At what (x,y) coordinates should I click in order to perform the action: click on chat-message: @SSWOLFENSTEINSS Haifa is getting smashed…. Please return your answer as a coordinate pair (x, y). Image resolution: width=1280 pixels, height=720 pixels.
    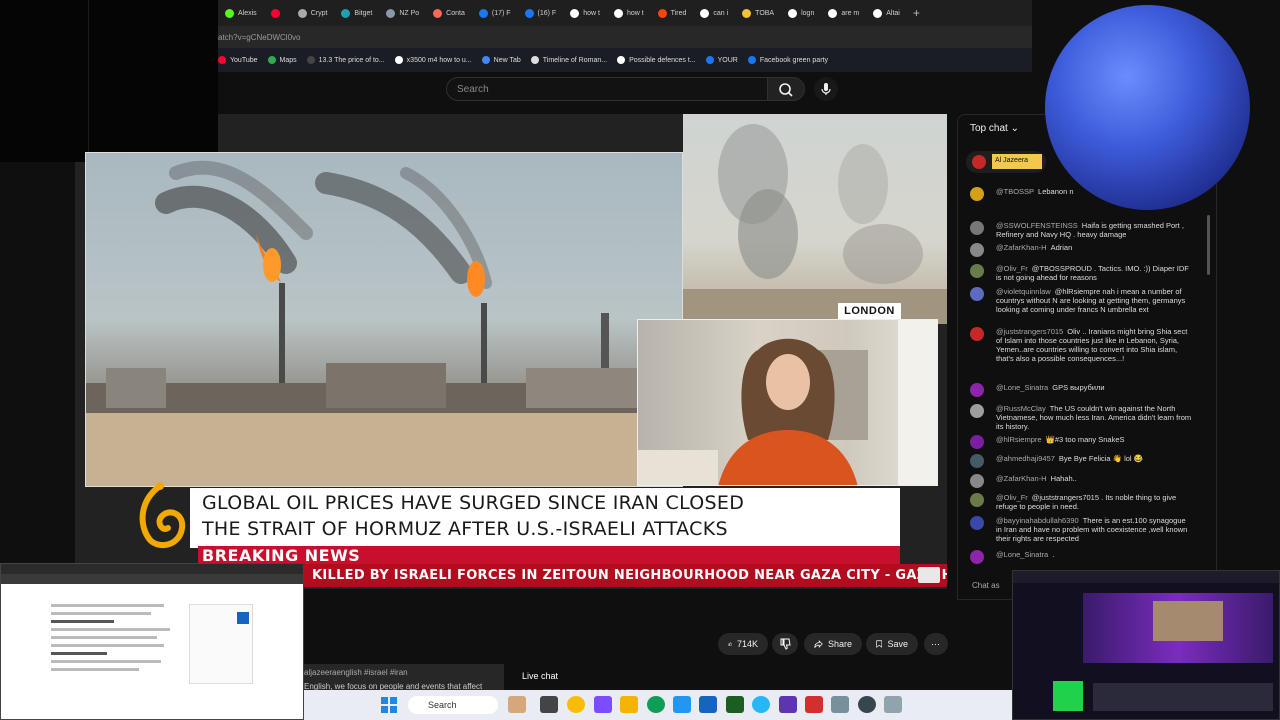
    Looking at the image, I should click on (1081, 230).